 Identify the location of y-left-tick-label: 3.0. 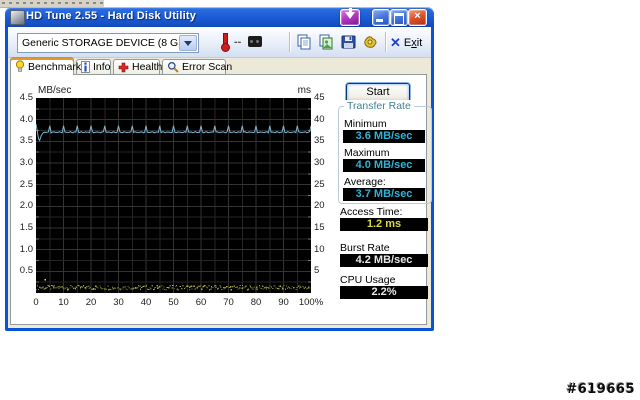
(26, 162).